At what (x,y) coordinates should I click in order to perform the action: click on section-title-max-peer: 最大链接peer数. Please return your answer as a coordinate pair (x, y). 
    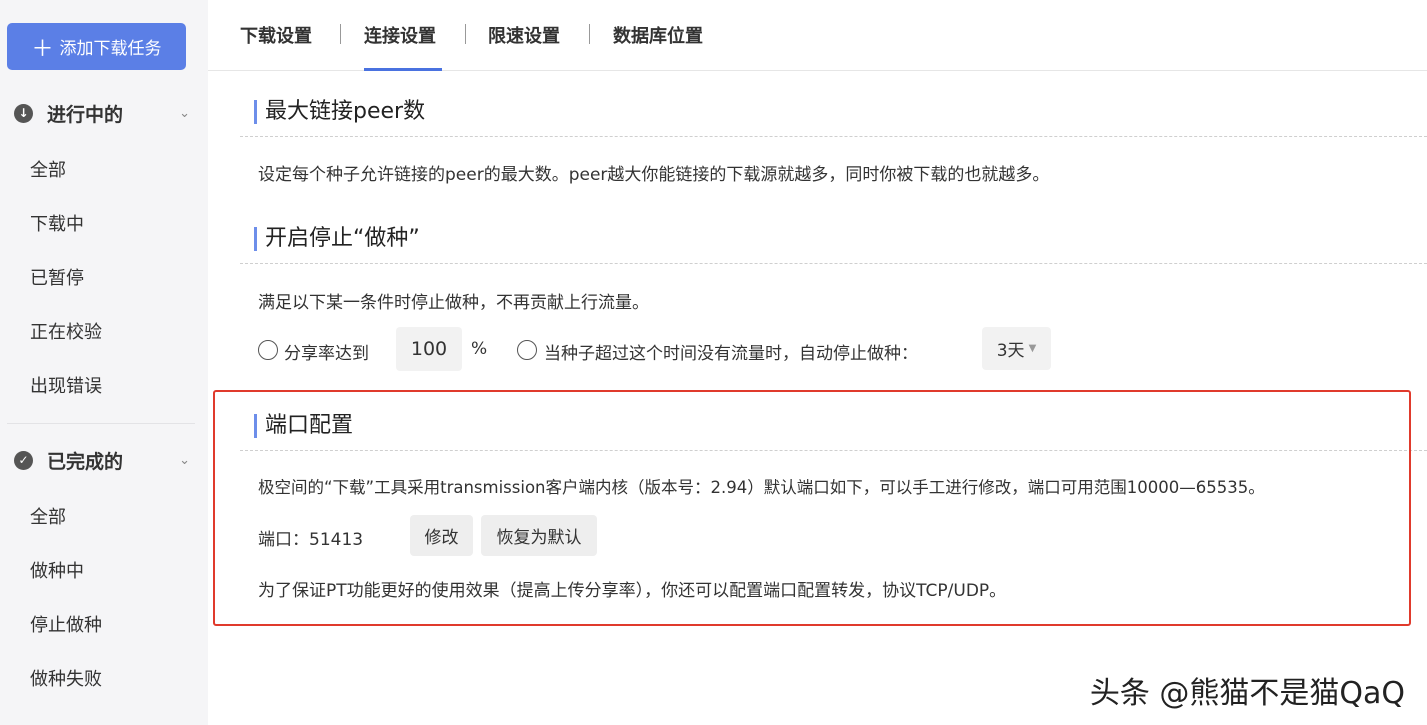
    Looking at the image, I should click on (339, 112).